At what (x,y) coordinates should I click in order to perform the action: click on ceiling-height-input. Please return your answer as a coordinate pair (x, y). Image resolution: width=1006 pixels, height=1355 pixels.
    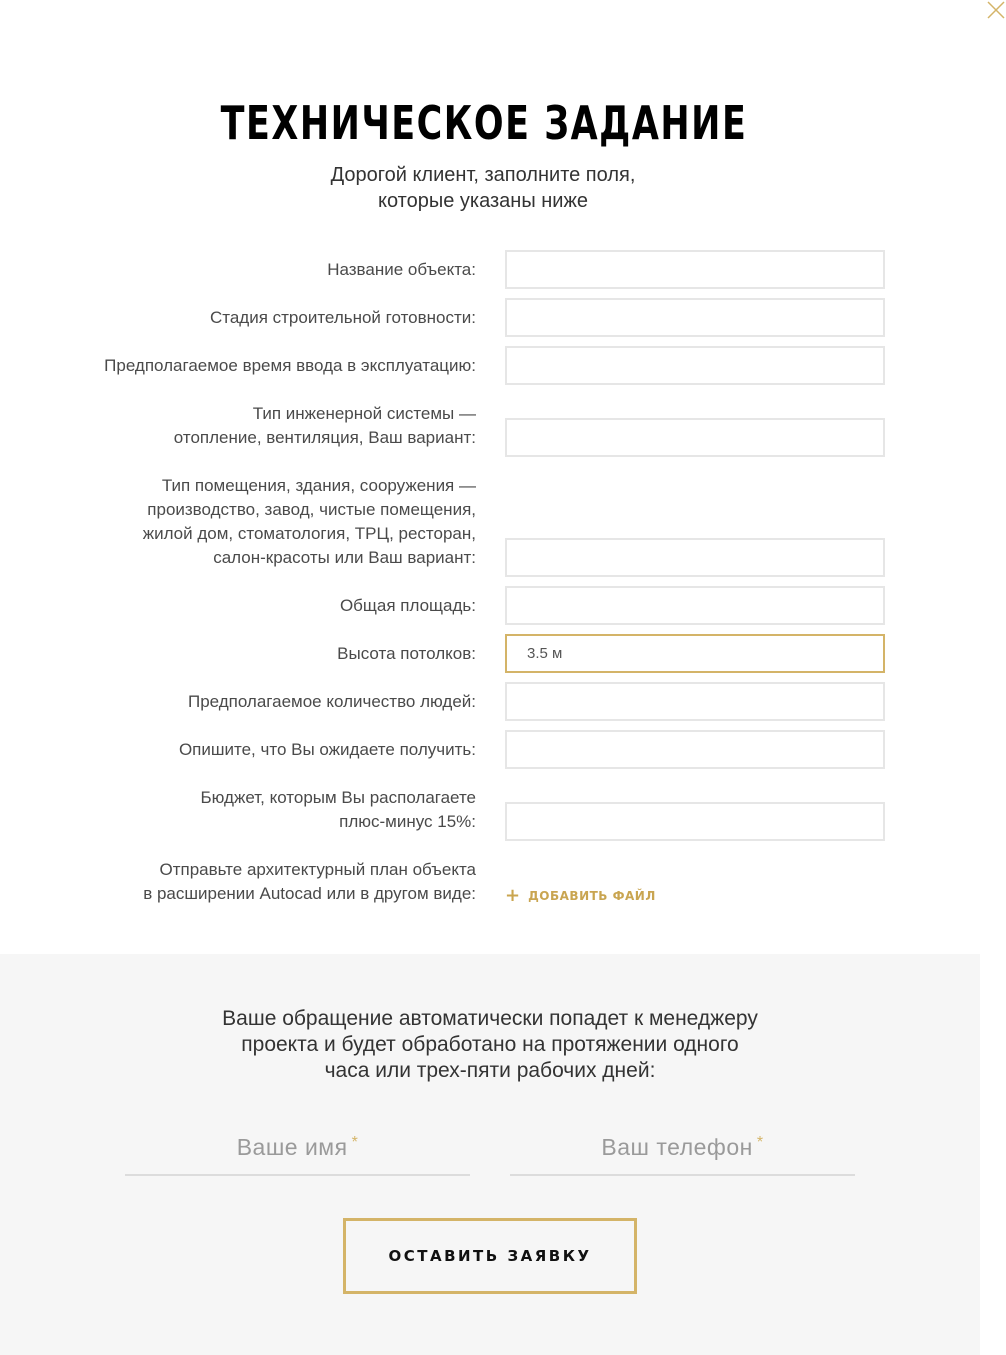
    Looking at the image, I should click on (695, 653).